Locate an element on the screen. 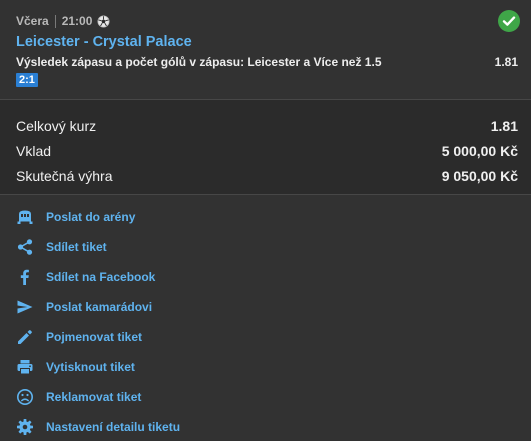 The width and height of the screenshot is (531, 441). rename-ticket-label: Pojmenovat tiket is located at coordinates (94, 337).